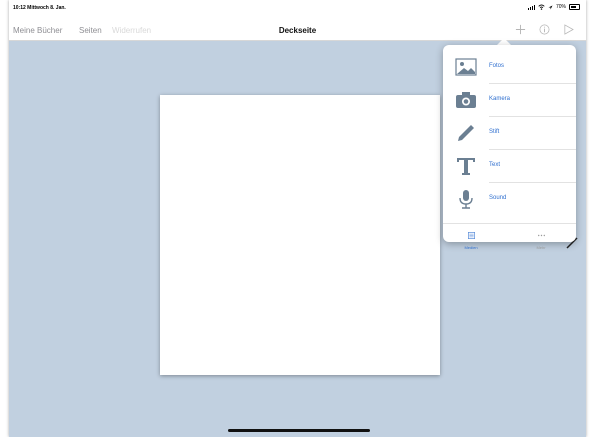 This screenshot has width=592, height=437. Describe the element at coordinates (466, 199) in the screenshot. I see `microphone-icon` at that location.